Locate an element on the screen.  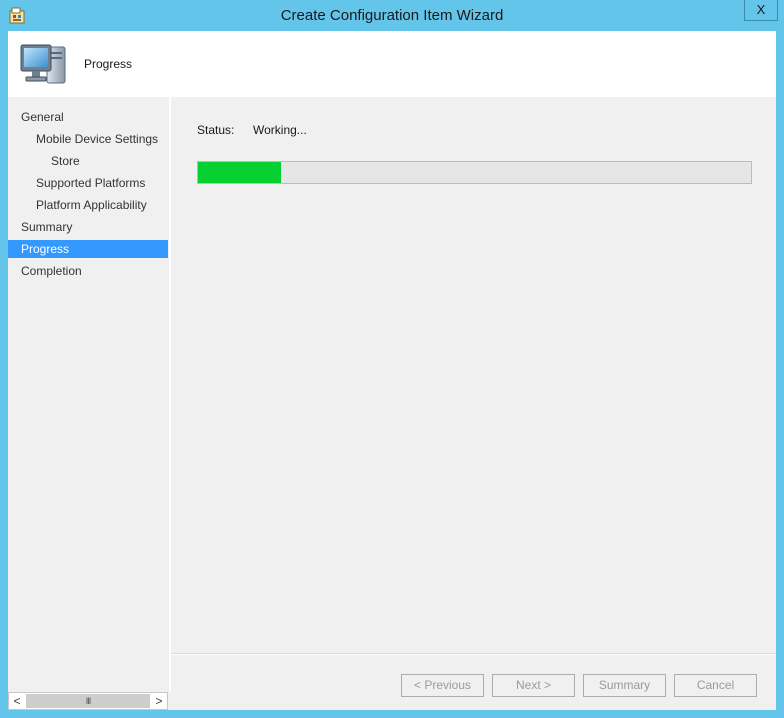
nav-item-store: Store is located at coordinates (88, 161).